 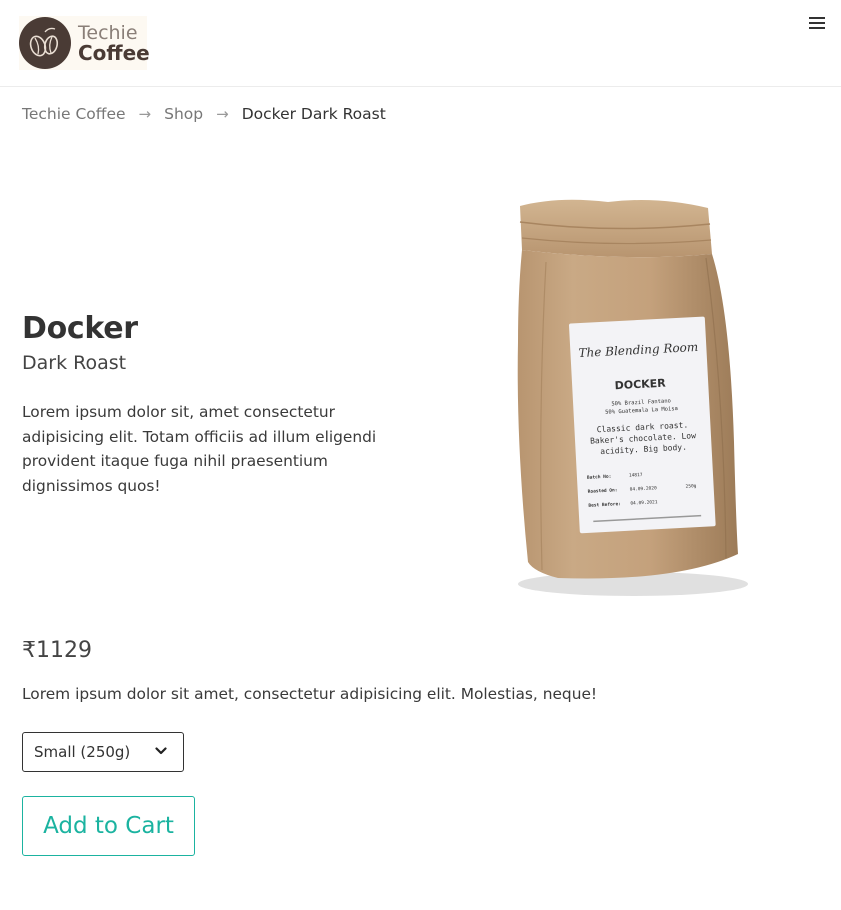 What do you see at coordinates (114, 53) in the screenshot?
I see `logo-text-coffee: Coffee` at bounding box center [114, 53].